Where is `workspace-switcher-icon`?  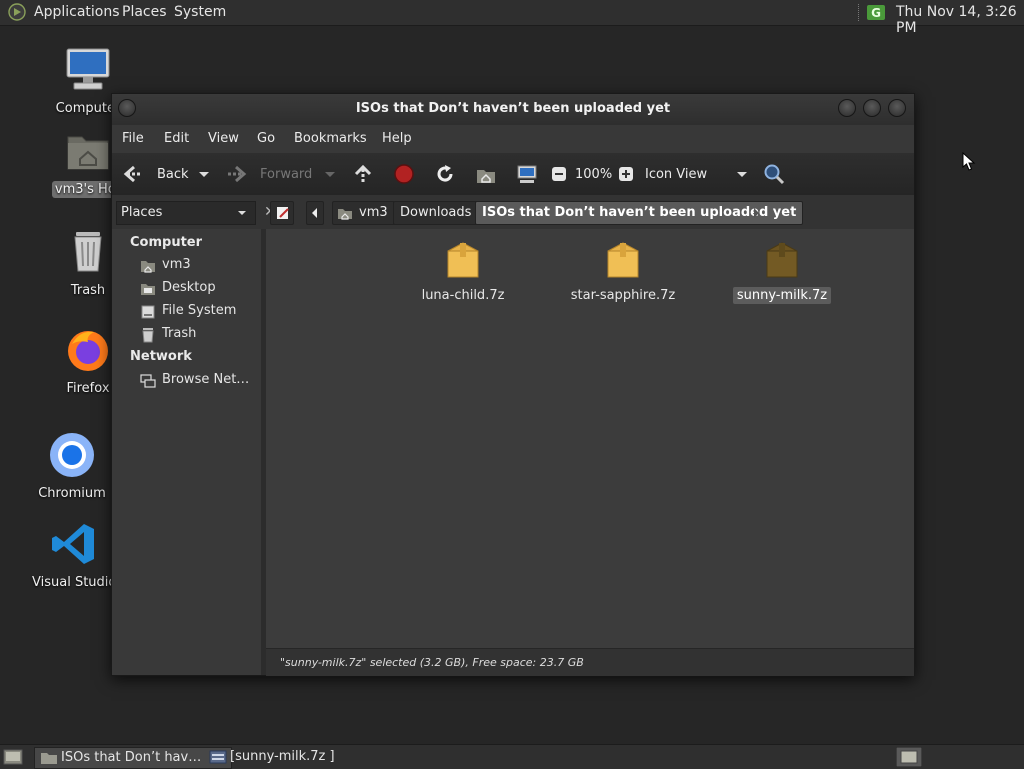 workspace-switcher-icon is located at coordinates (909, 757).